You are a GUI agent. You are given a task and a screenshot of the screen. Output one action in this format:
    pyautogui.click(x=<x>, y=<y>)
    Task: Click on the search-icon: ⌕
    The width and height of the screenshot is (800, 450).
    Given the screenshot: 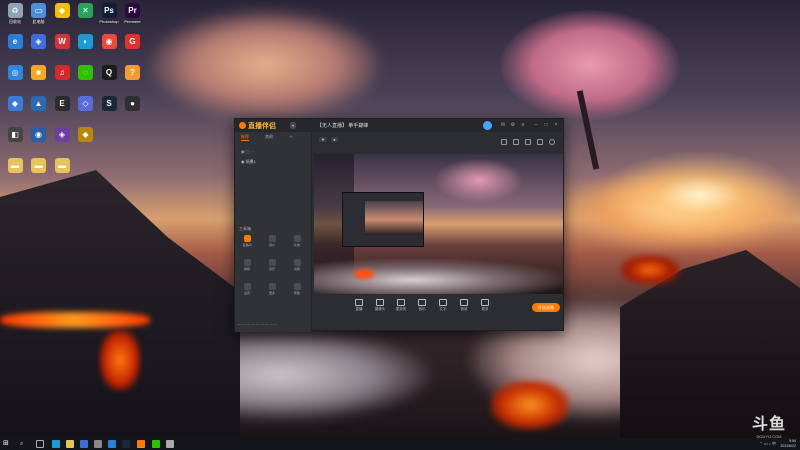 What is the action you would take?
    pyautogui.click(x=24, y=444)
    